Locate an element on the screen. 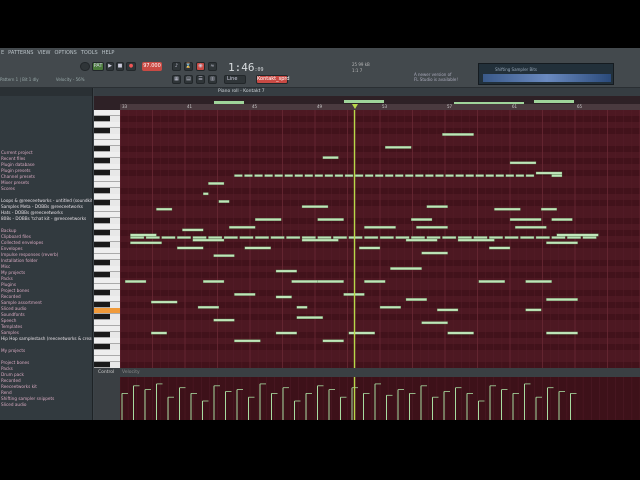  play-button: ▶ is located at coordinates (110, 66).